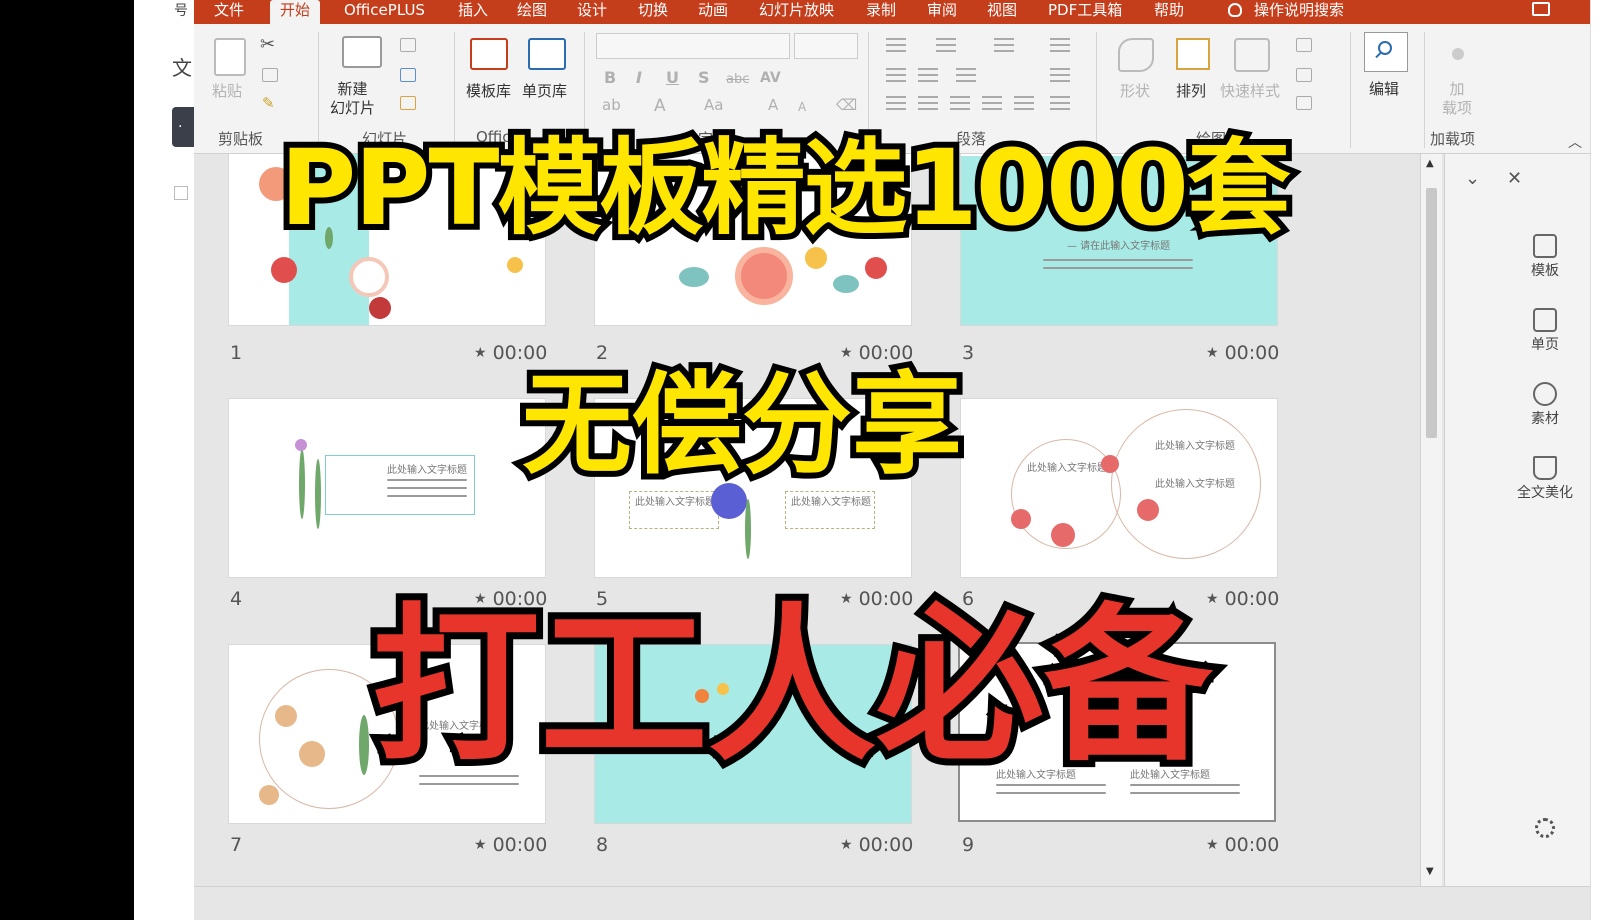 The image size is (1622, 920). I want to click on arrange-icon, so click(1193, 54).